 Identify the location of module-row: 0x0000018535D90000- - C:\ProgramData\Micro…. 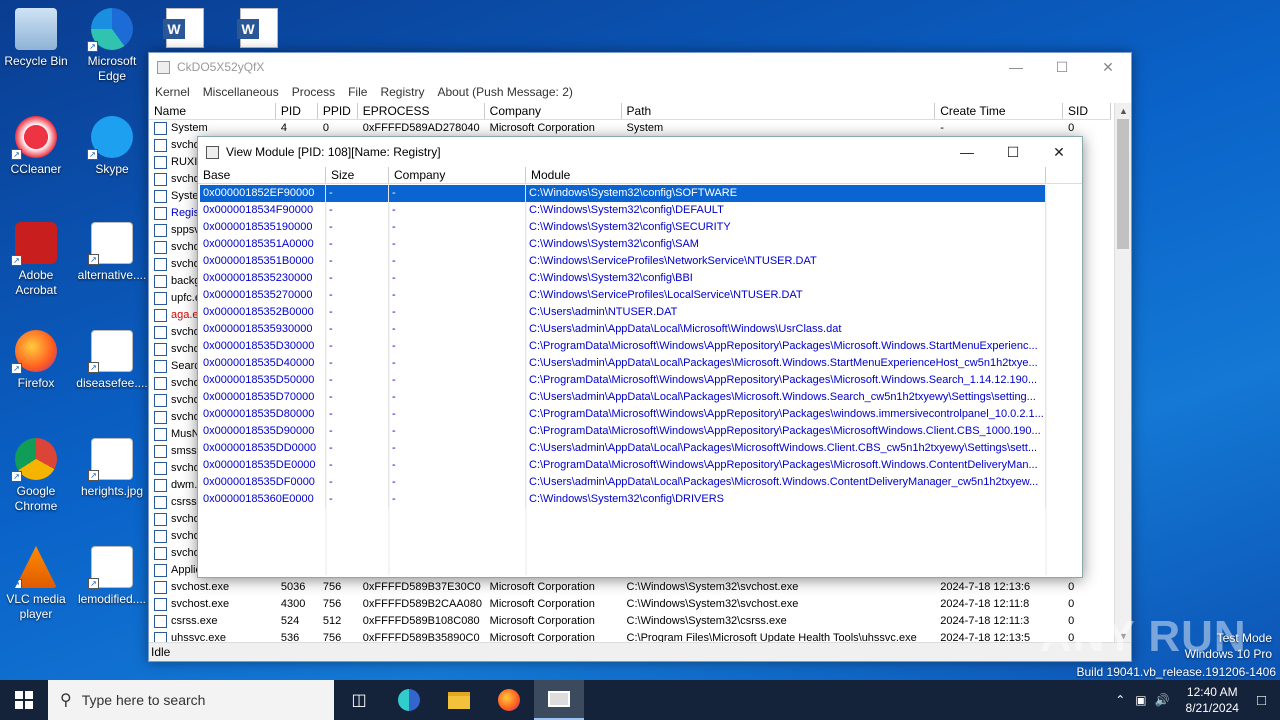
(640, 431).